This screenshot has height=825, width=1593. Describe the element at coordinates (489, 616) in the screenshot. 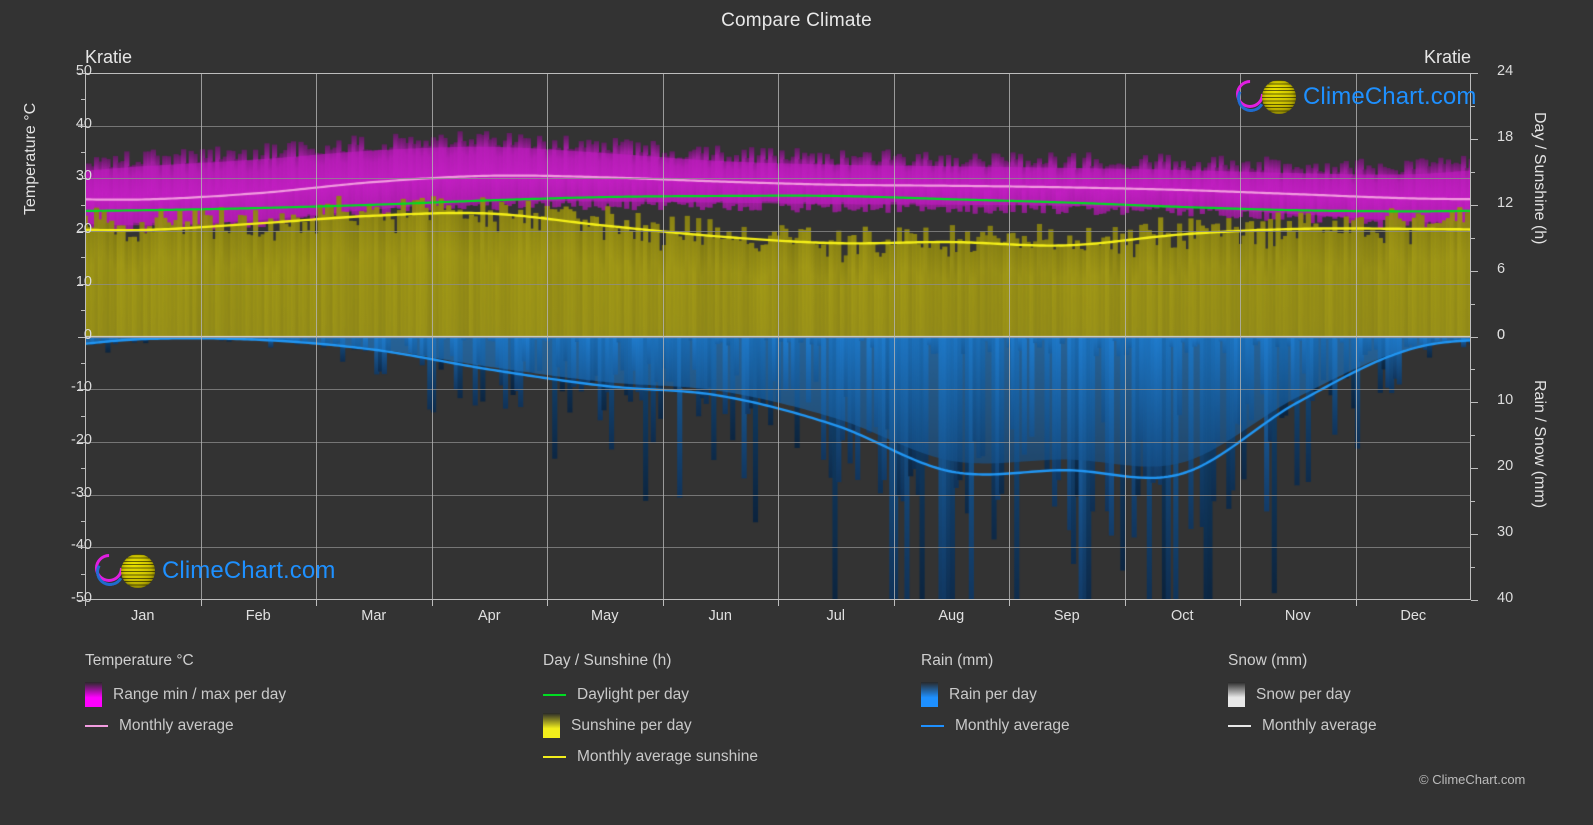

I see `x-axis-tick-apr: Apr` at that location.